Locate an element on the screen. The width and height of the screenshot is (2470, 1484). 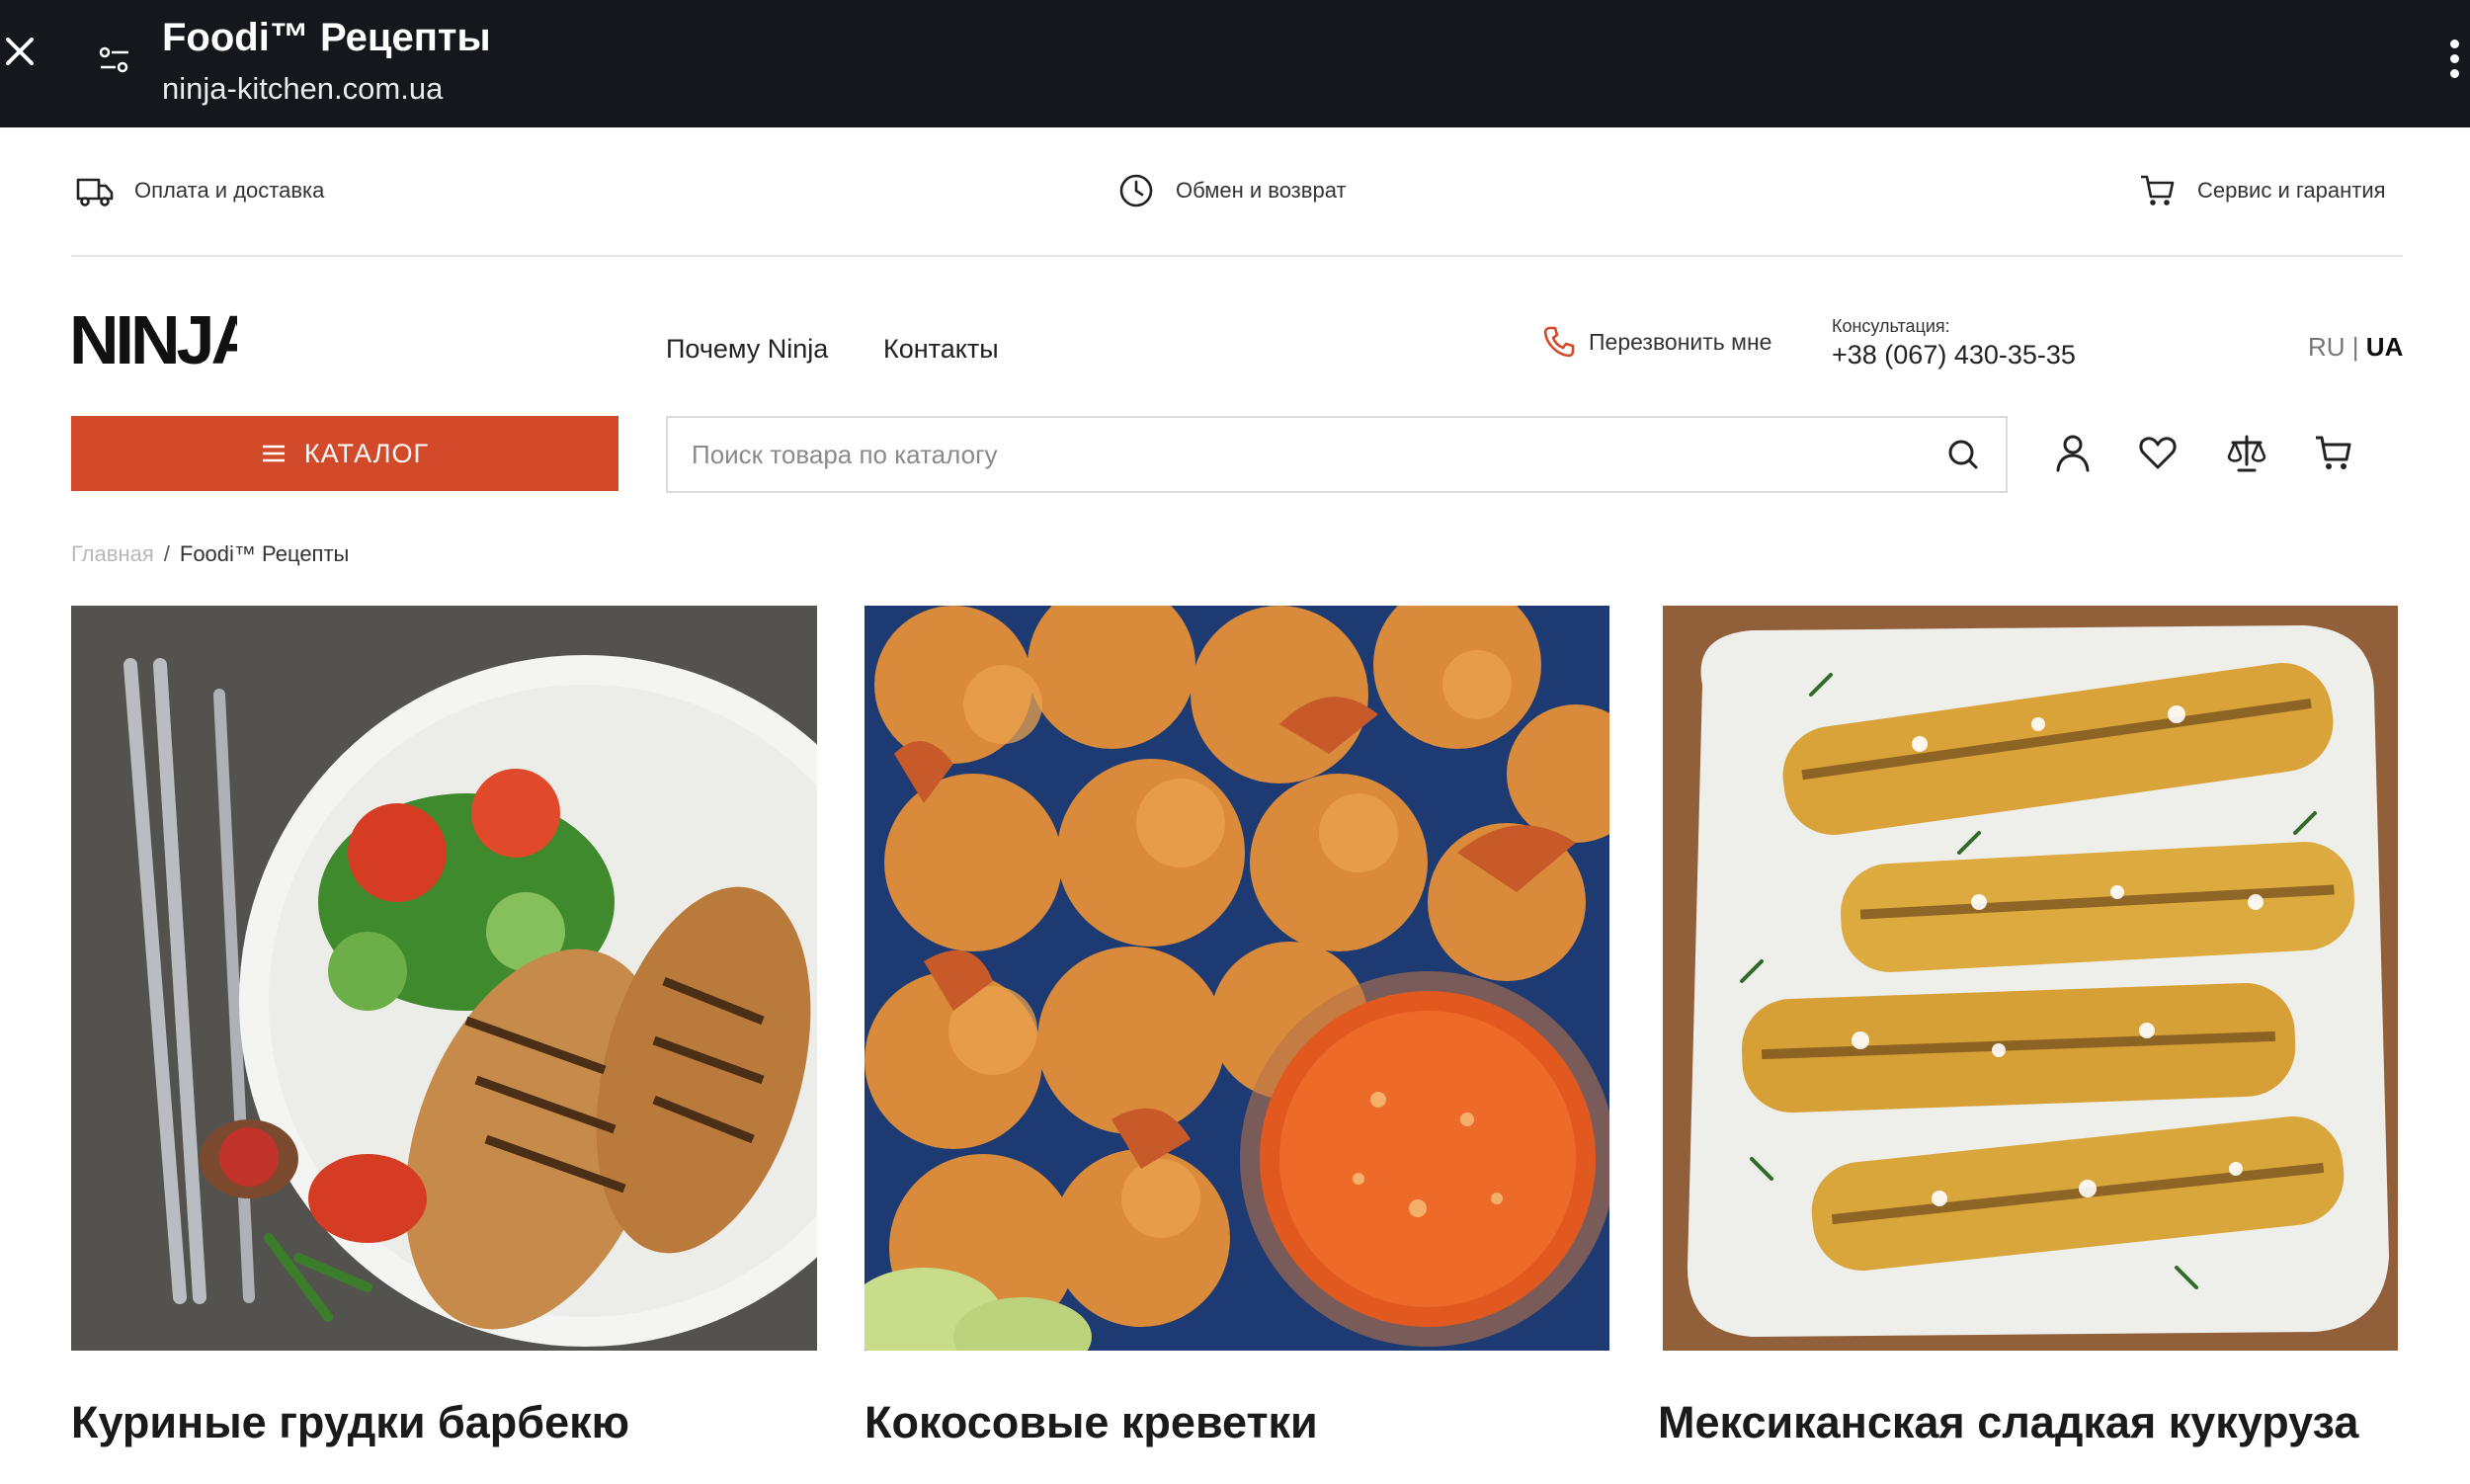
breadcrumb: Главная / Foodi™ Рецепты is located at coordinates (210, 554).